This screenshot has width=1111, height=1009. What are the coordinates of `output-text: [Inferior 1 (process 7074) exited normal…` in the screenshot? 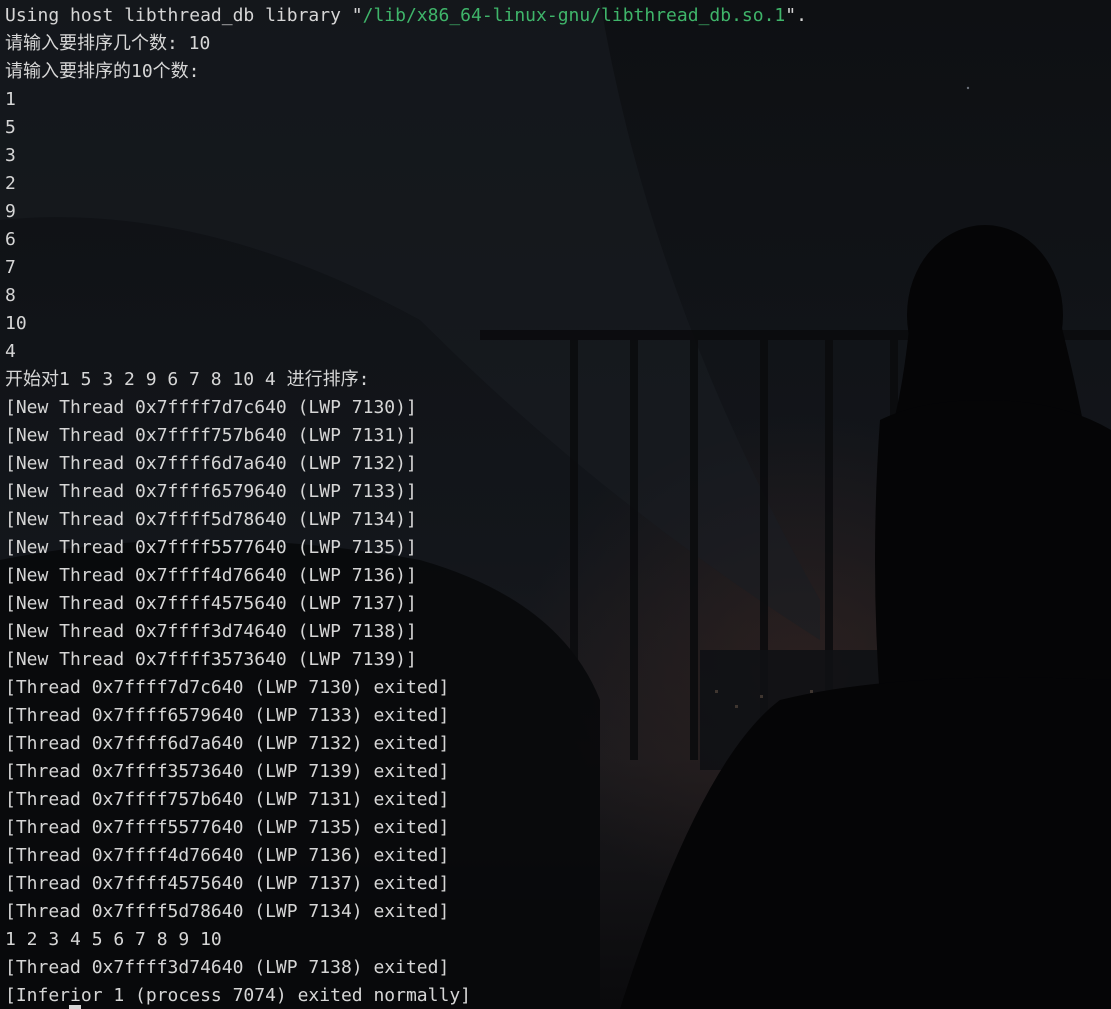 It's located at (238, 995).